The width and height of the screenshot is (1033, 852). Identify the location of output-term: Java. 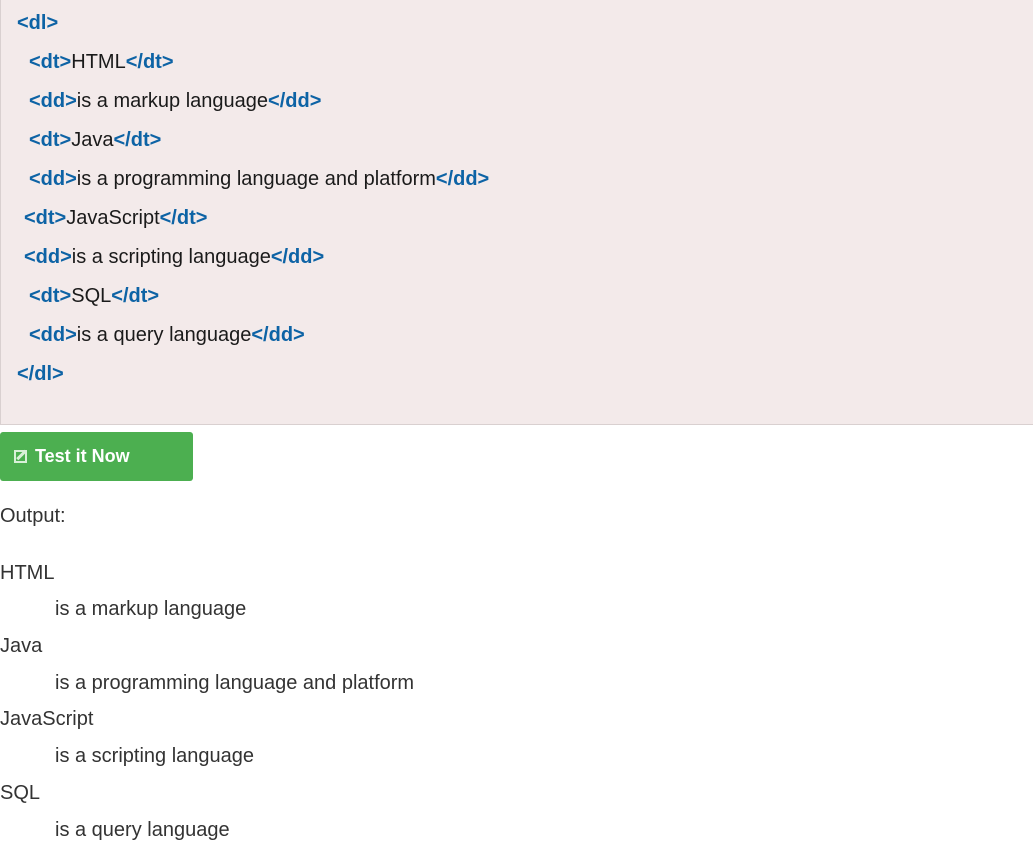
(21, 646).